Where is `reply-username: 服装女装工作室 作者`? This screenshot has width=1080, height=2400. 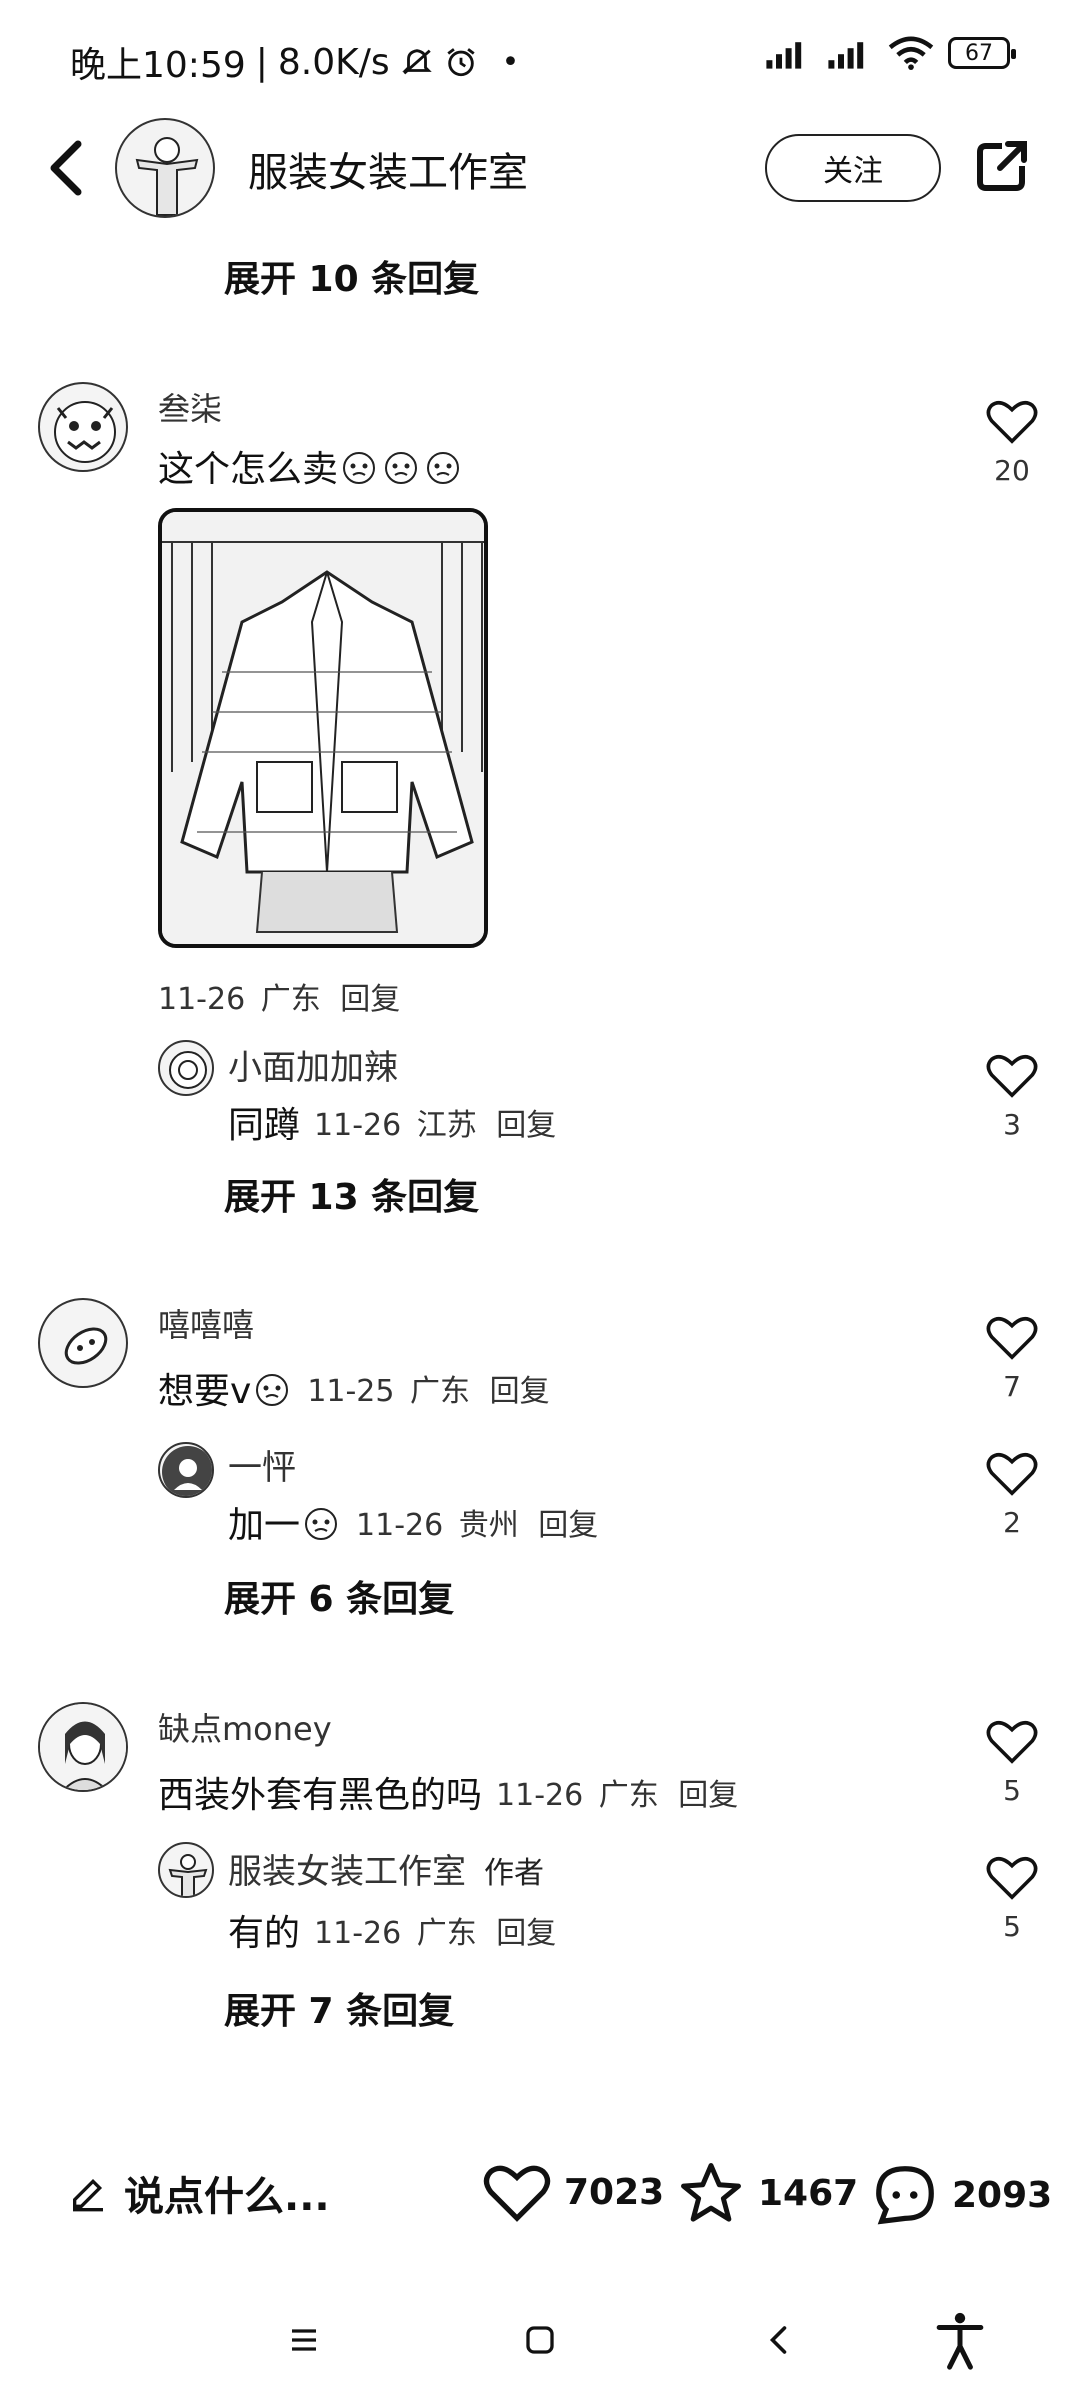 reply-username: 服装女装工作室 作者 is located at coordinates (386, 1868).